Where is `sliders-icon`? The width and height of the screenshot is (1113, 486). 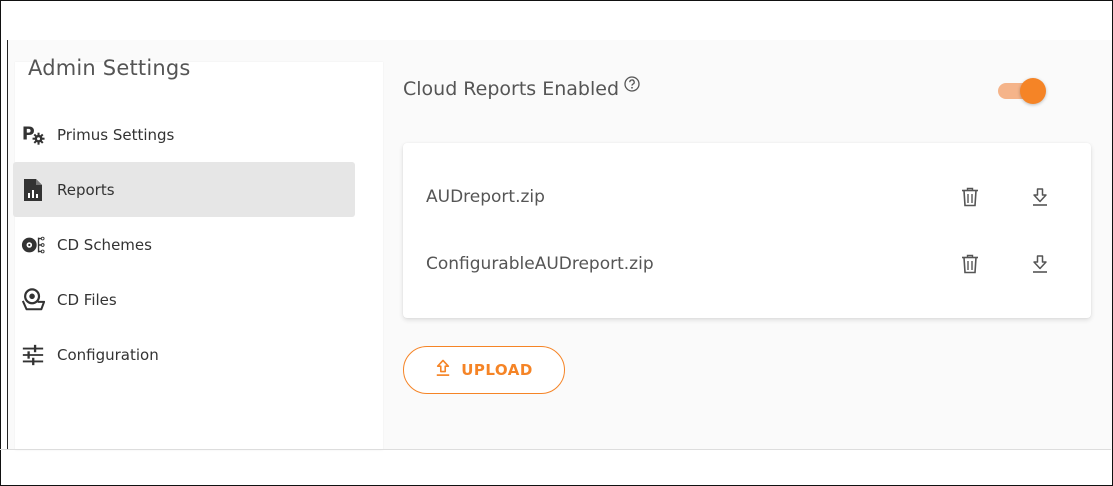
sliders-icon is located at coordinates (33, 355).